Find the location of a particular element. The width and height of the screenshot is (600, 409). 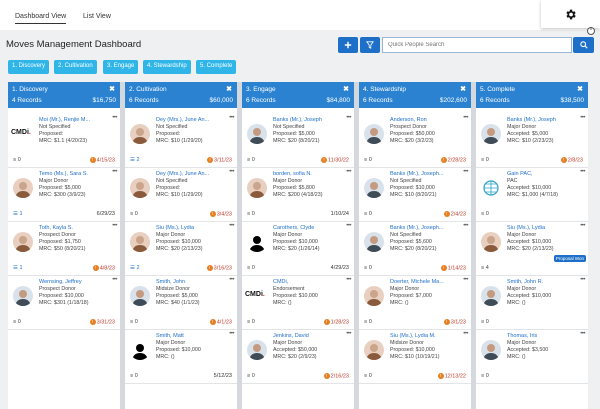

donor-name-link: Toth, Kayla S. is located at coordinates (77, 228).